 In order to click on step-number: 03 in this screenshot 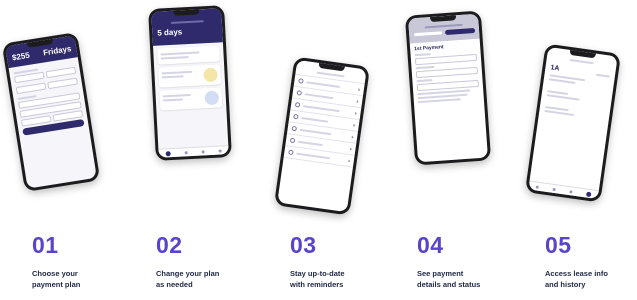, I will do `click(303, 245)`.